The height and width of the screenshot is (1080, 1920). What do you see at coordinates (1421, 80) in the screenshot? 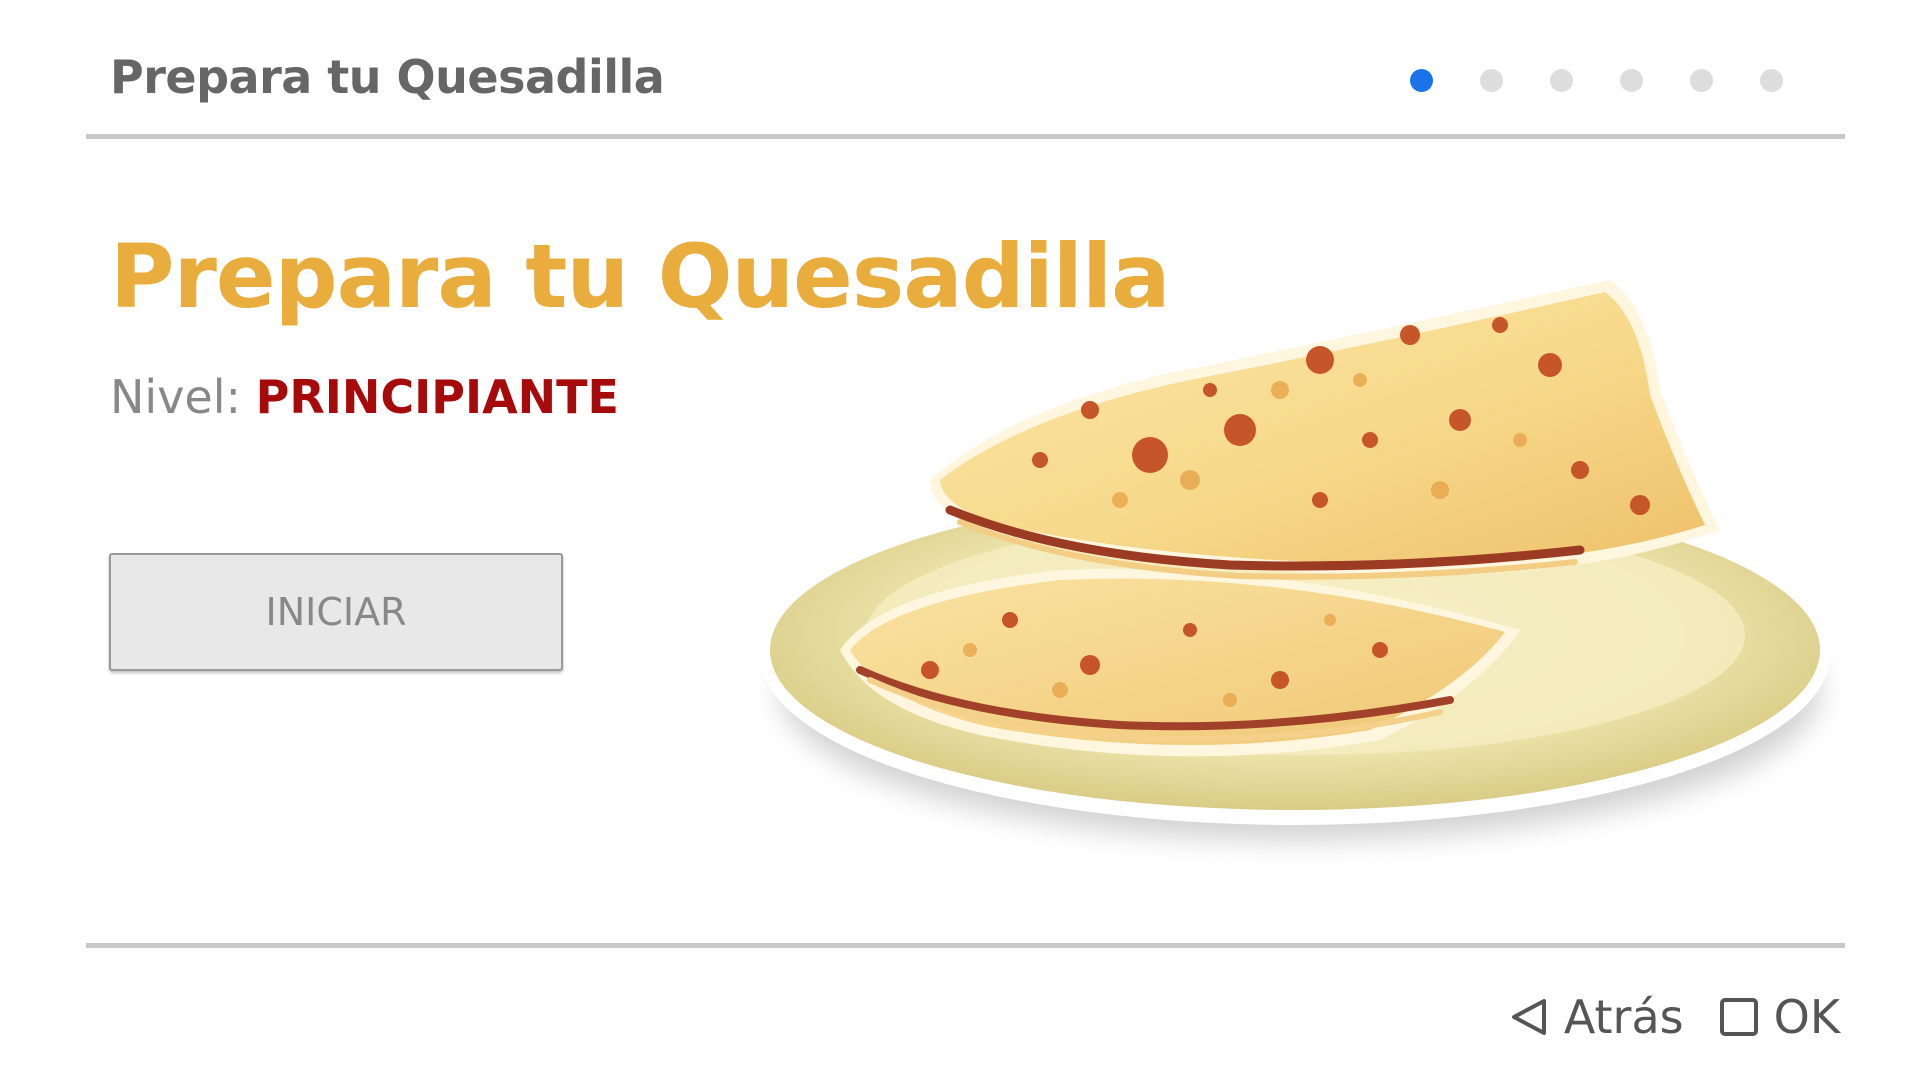
I see `progress-dot-active` at bounding box center [1421, 80].